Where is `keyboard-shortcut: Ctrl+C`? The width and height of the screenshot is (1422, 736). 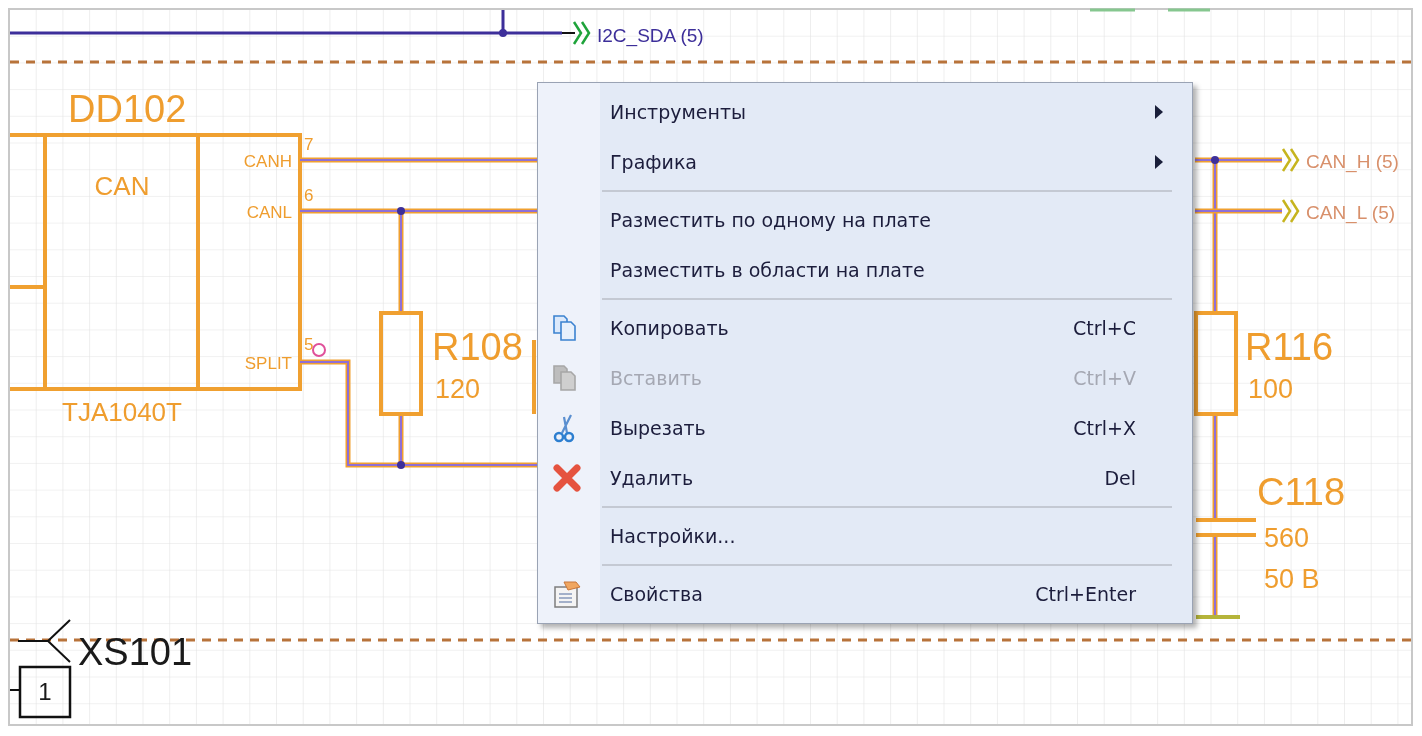
keyboard-shortcut: Ctrl+C is located at coordinates (1104, 328).